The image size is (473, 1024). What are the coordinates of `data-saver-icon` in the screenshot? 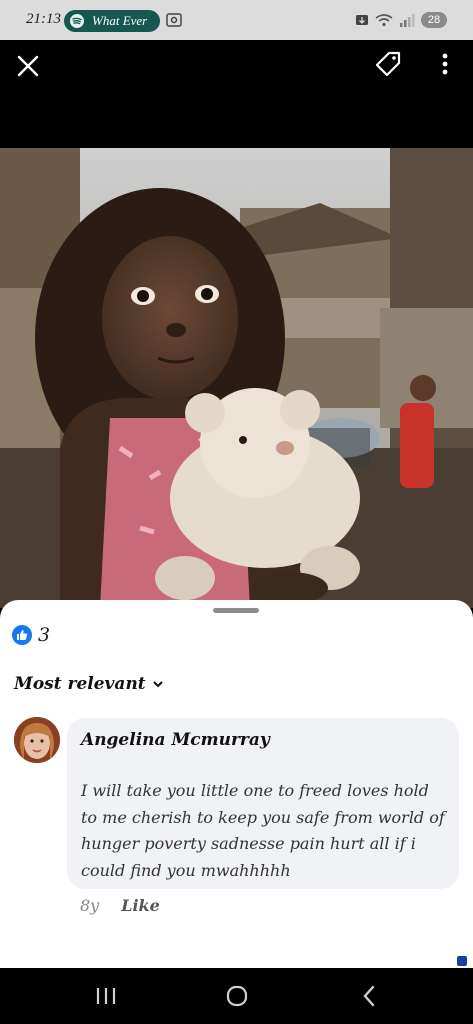 It's located at (362, 20).